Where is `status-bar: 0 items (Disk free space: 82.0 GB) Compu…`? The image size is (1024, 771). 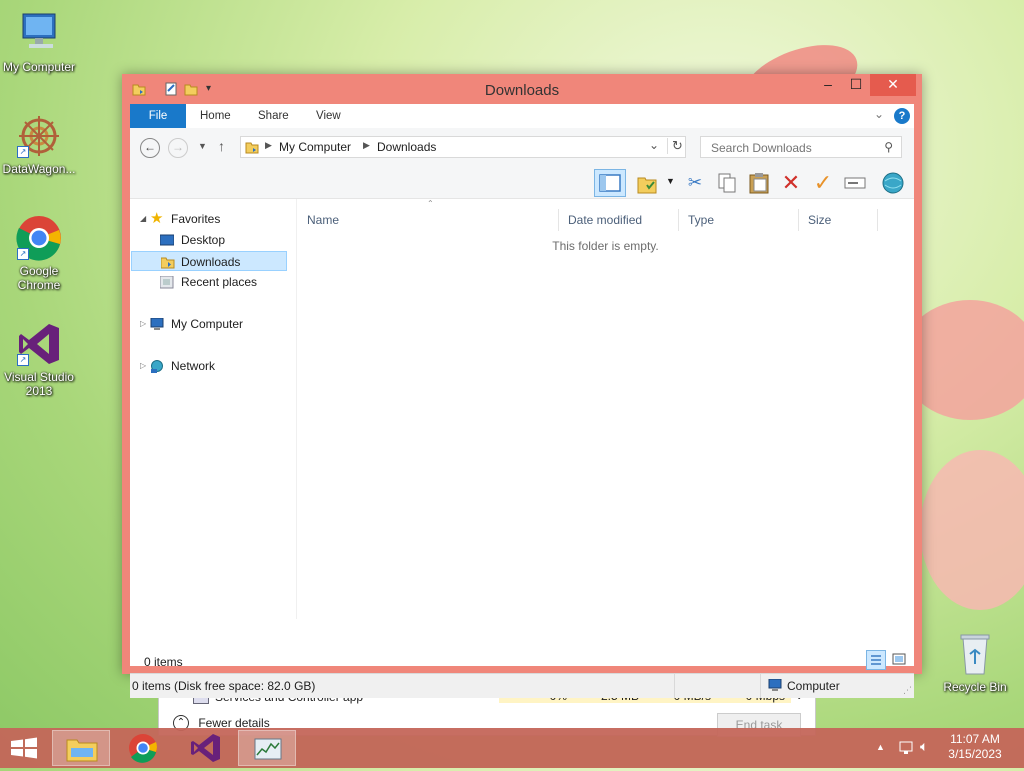 status-bar: 0 items (Disk free space: 82.0 GB) Compu… is located at coordinates (522, 685).